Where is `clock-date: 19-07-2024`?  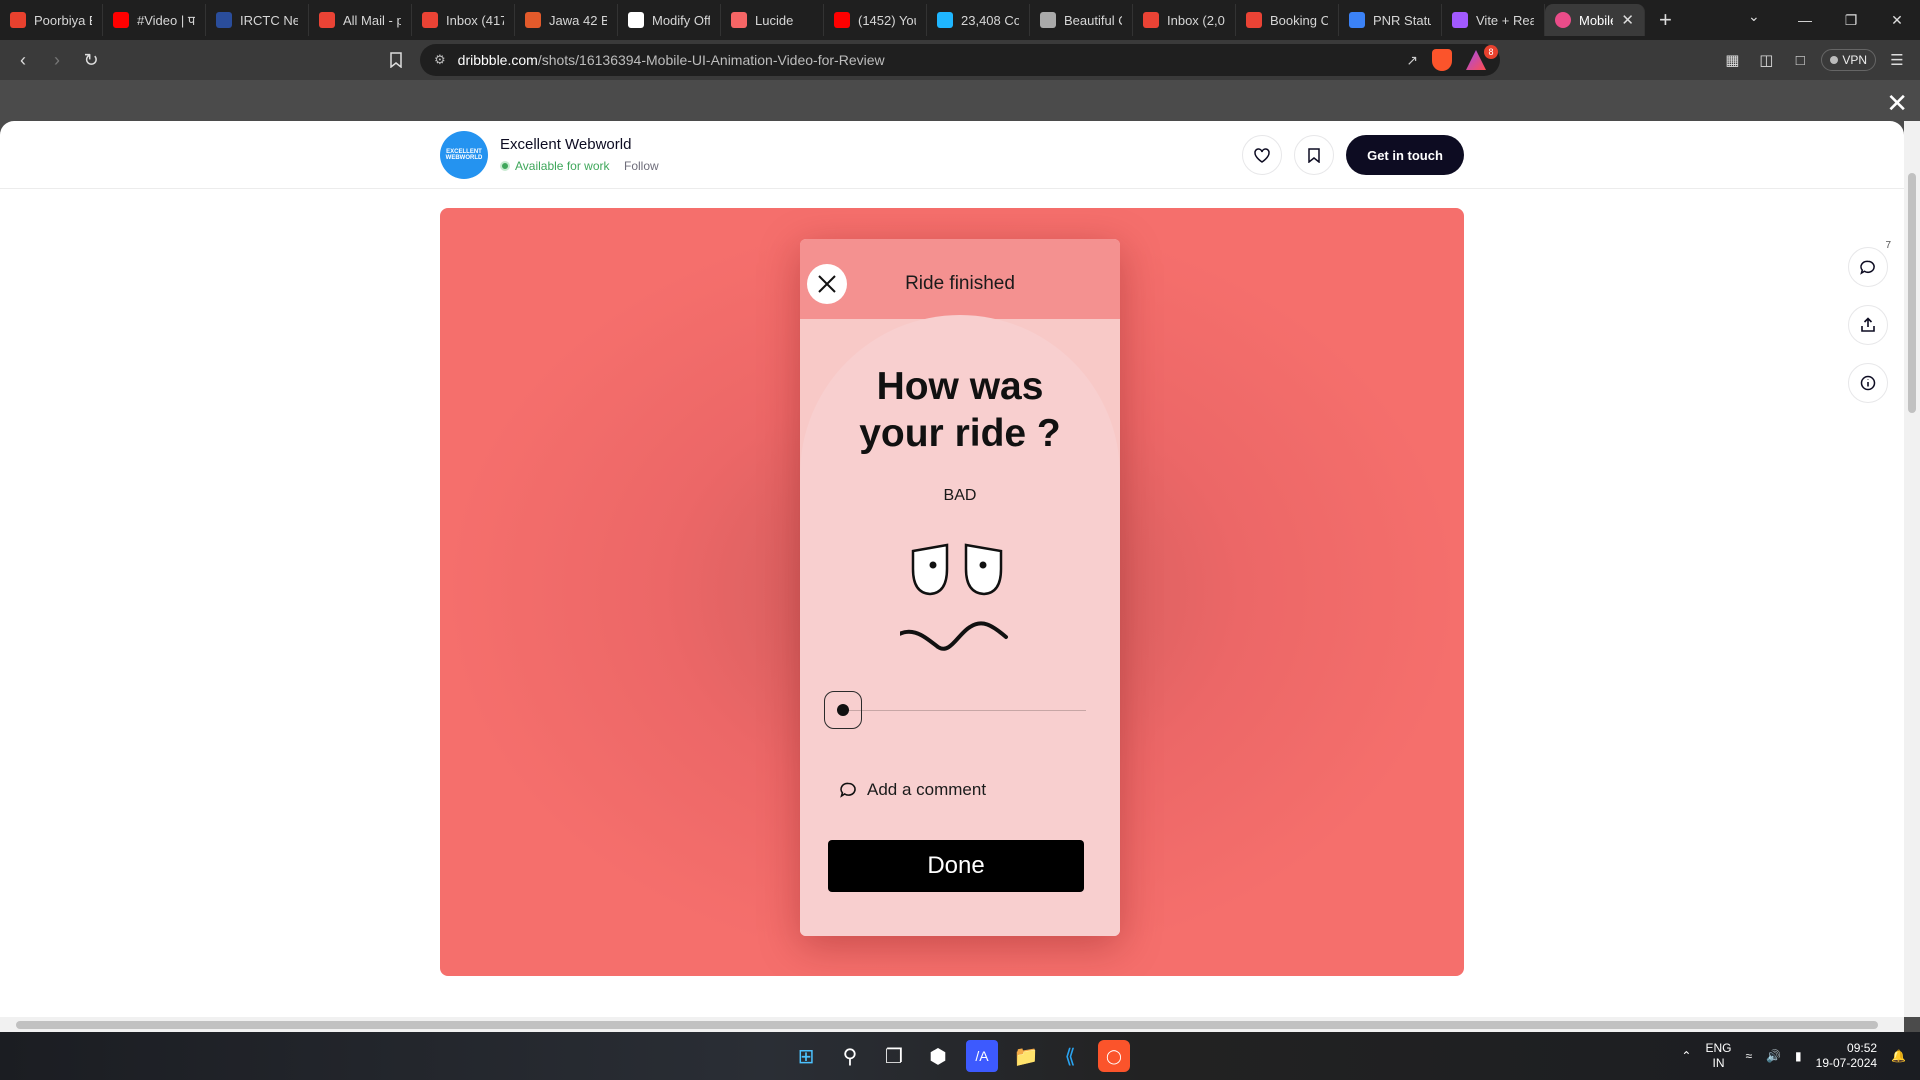
clock-date: 19-07-2024 is located at coordinates (1846, 1063).